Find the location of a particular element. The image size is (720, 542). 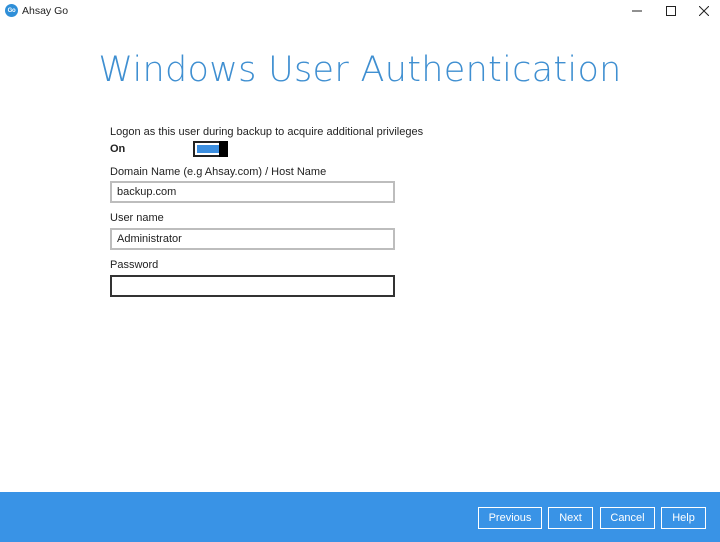

toggle-track-fill is located at coordinates (208, 149).